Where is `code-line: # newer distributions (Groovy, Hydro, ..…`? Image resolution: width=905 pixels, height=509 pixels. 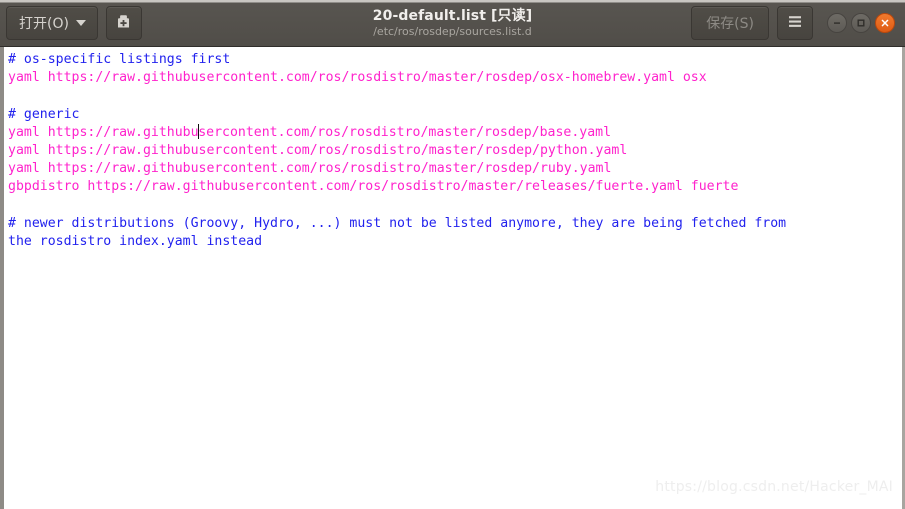 code-line: # newer distributions (Groovy, Hydro, ..… is located at coordinates (397, 223).